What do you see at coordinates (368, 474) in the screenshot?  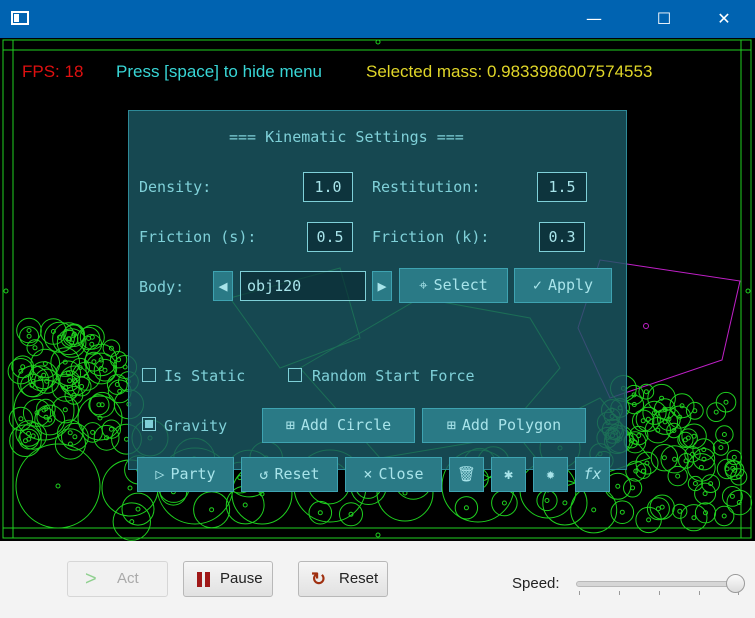 I see `close-icon: ×` at bounding box center [368, 474].